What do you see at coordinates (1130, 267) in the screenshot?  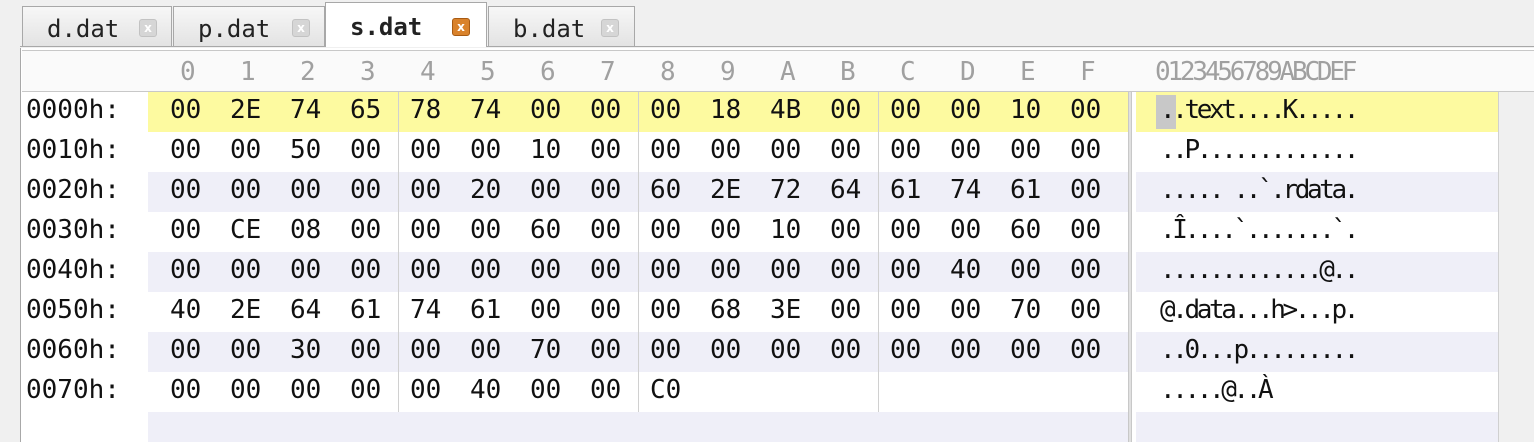 I see `pane-splitter` at bounding box center [1130, 267].